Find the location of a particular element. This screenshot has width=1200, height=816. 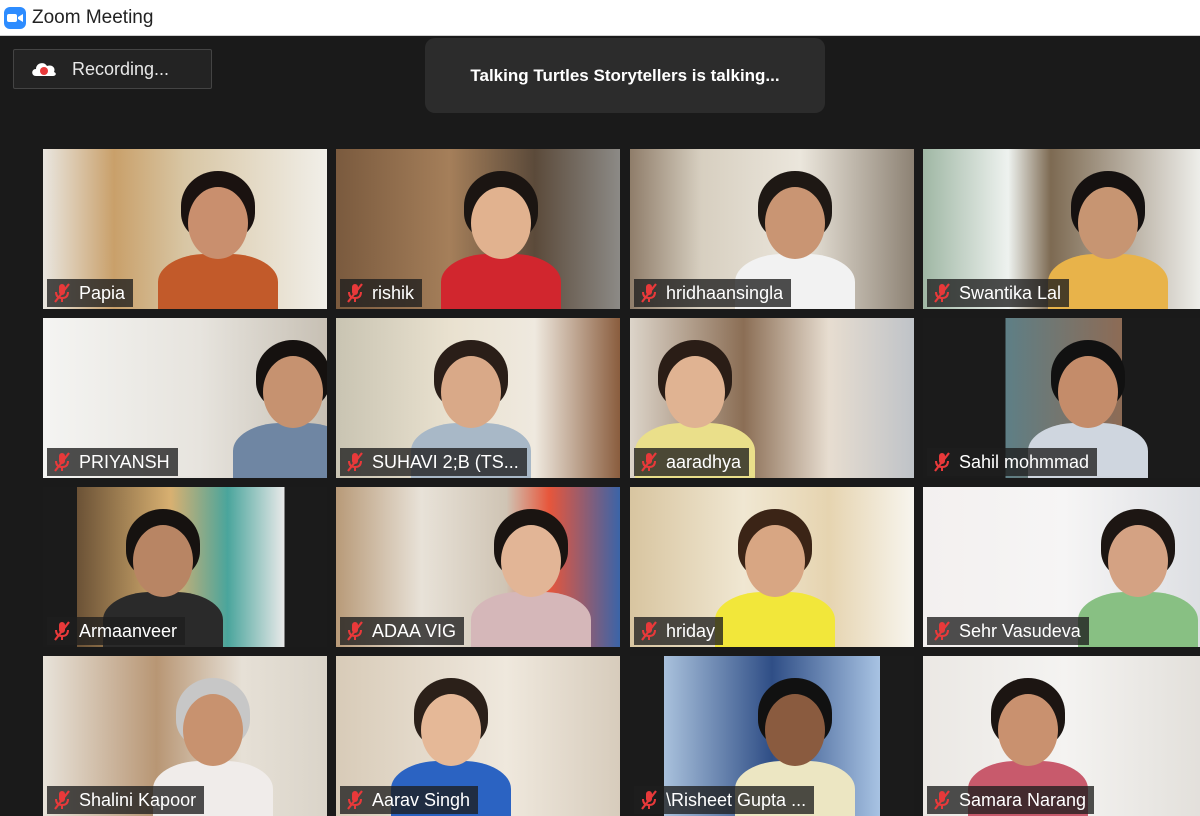

window-title: Zoom Meeting is located at coordinates (93, 17).